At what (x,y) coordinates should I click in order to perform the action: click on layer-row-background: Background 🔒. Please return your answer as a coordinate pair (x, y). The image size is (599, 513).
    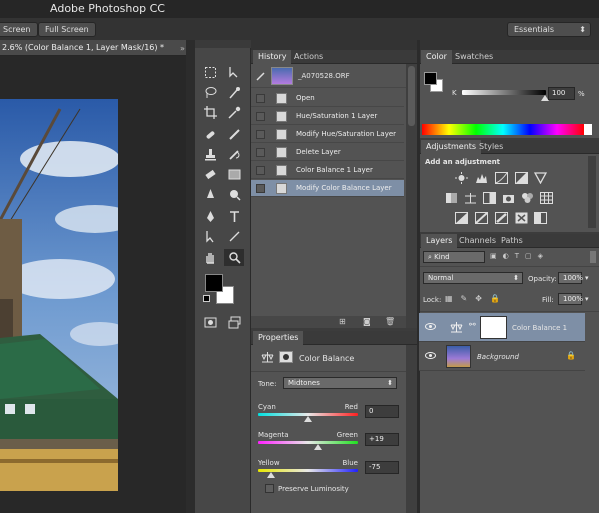
    Looking at the image, I should click on (502, 356).